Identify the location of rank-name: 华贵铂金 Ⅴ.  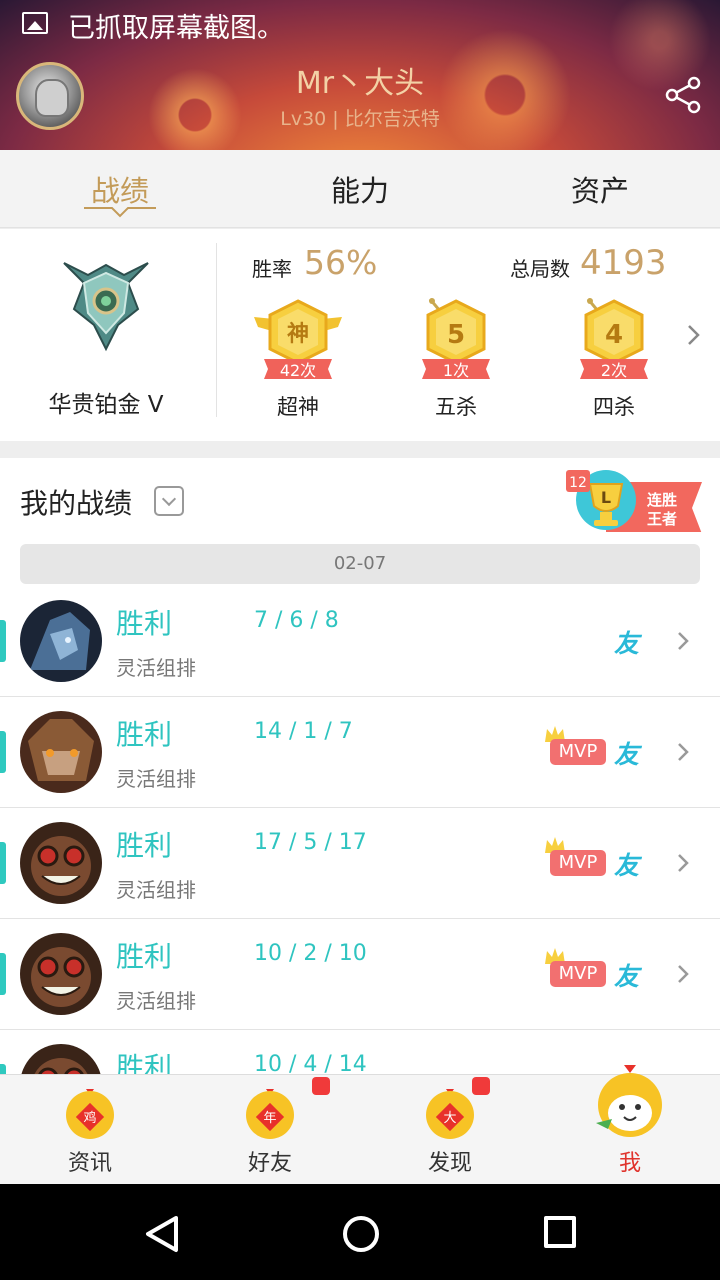
(106, 405).